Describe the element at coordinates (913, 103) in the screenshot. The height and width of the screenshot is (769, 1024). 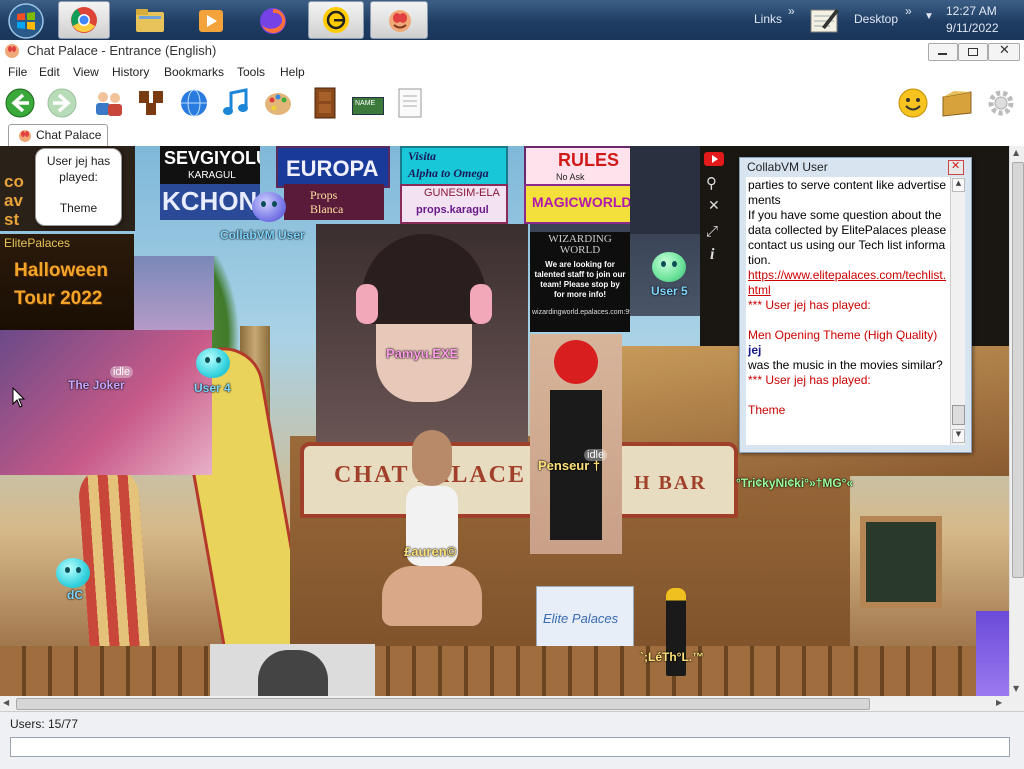
I see `smiley-face-icon` at that location.